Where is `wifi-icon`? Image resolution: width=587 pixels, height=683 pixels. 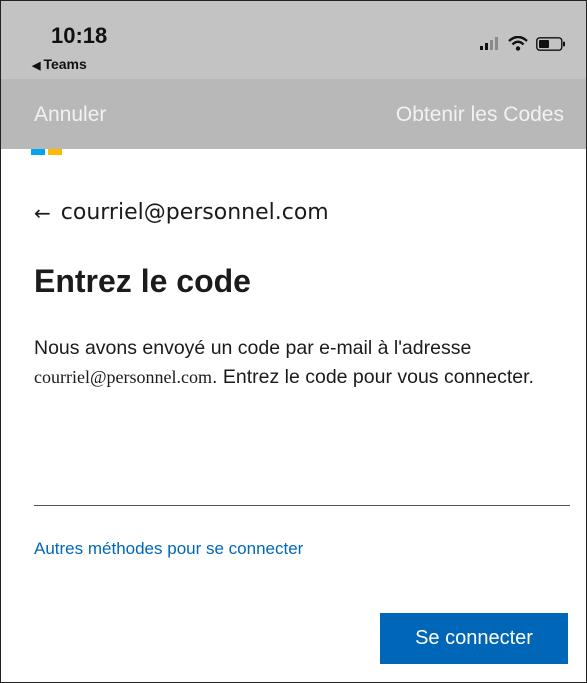
wifi-icon is located at coordinates (518, 43).